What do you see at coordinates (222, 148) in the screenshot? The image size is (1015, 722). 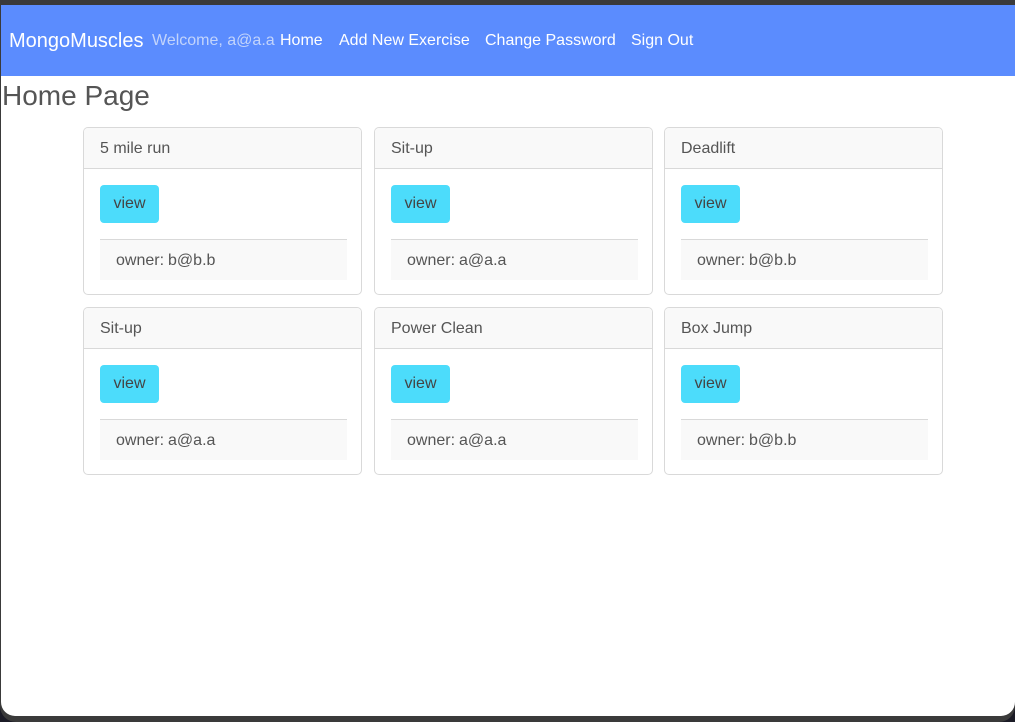 I see `exercise-name: 5 mile run` at bounding box center [222, 148].